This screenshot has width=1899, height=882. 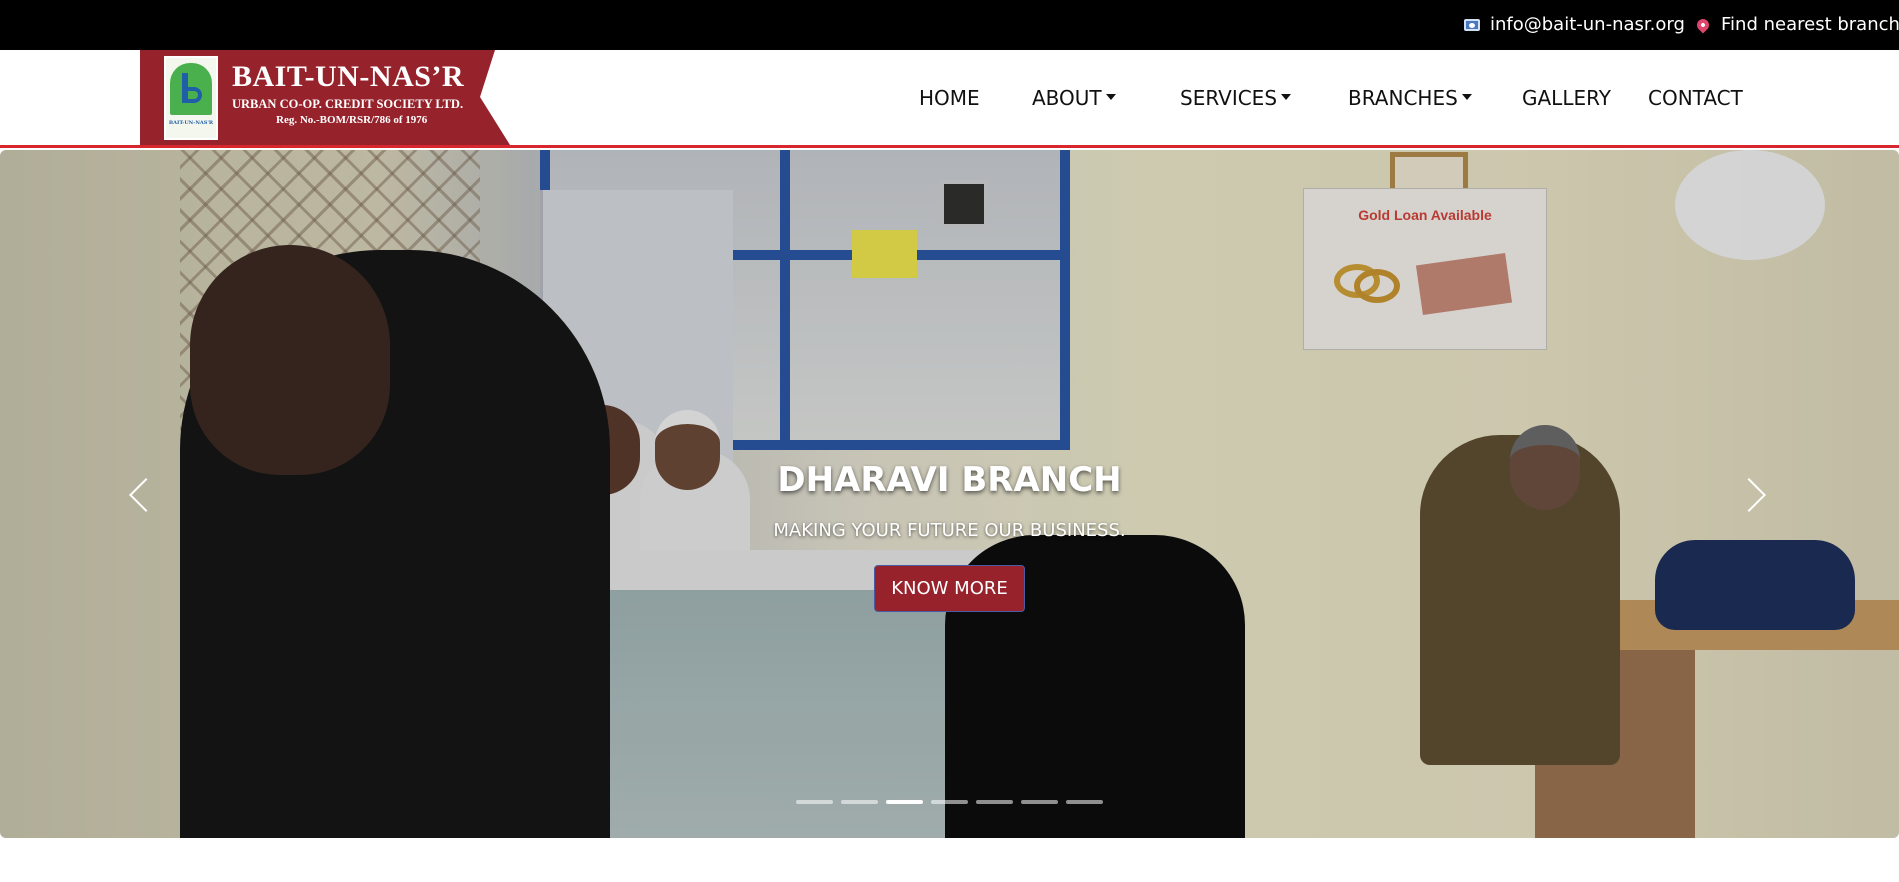 I want to click on nav-contact: CONTACT, so click(x=1695, y=98).